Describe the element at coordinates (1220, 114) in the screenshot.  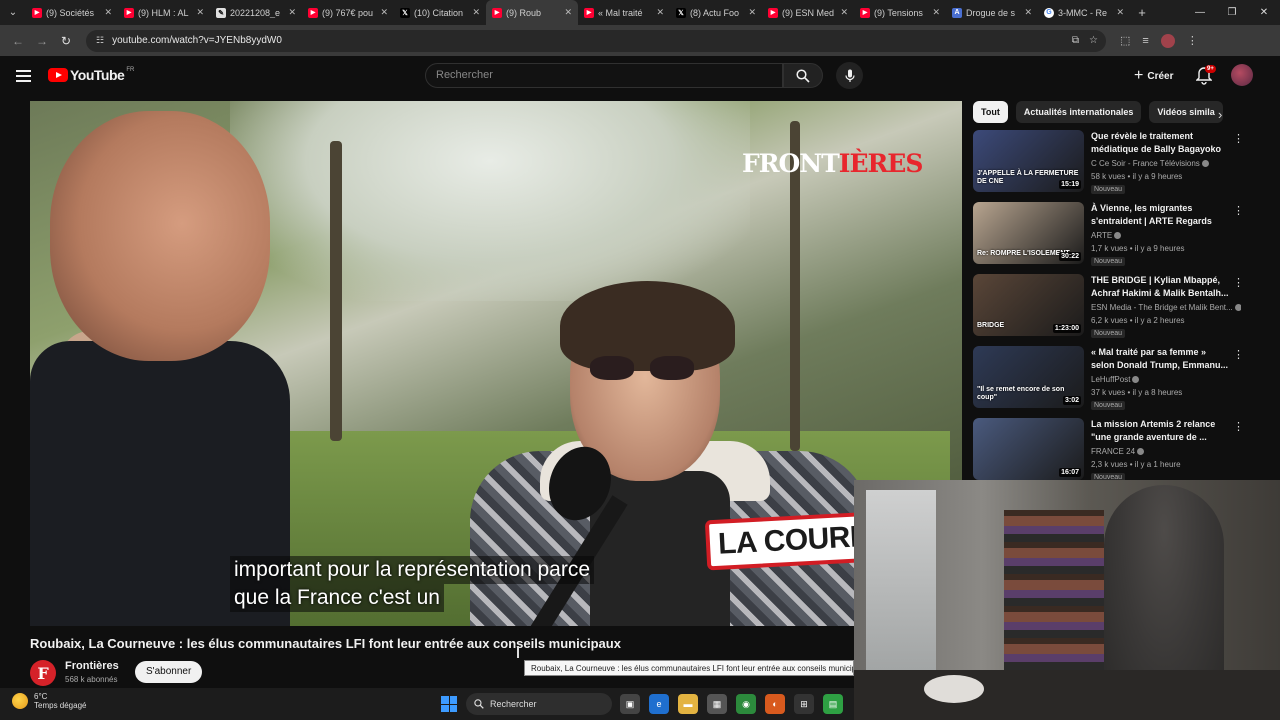
I see `chevron-right-icon: ›` at that location.